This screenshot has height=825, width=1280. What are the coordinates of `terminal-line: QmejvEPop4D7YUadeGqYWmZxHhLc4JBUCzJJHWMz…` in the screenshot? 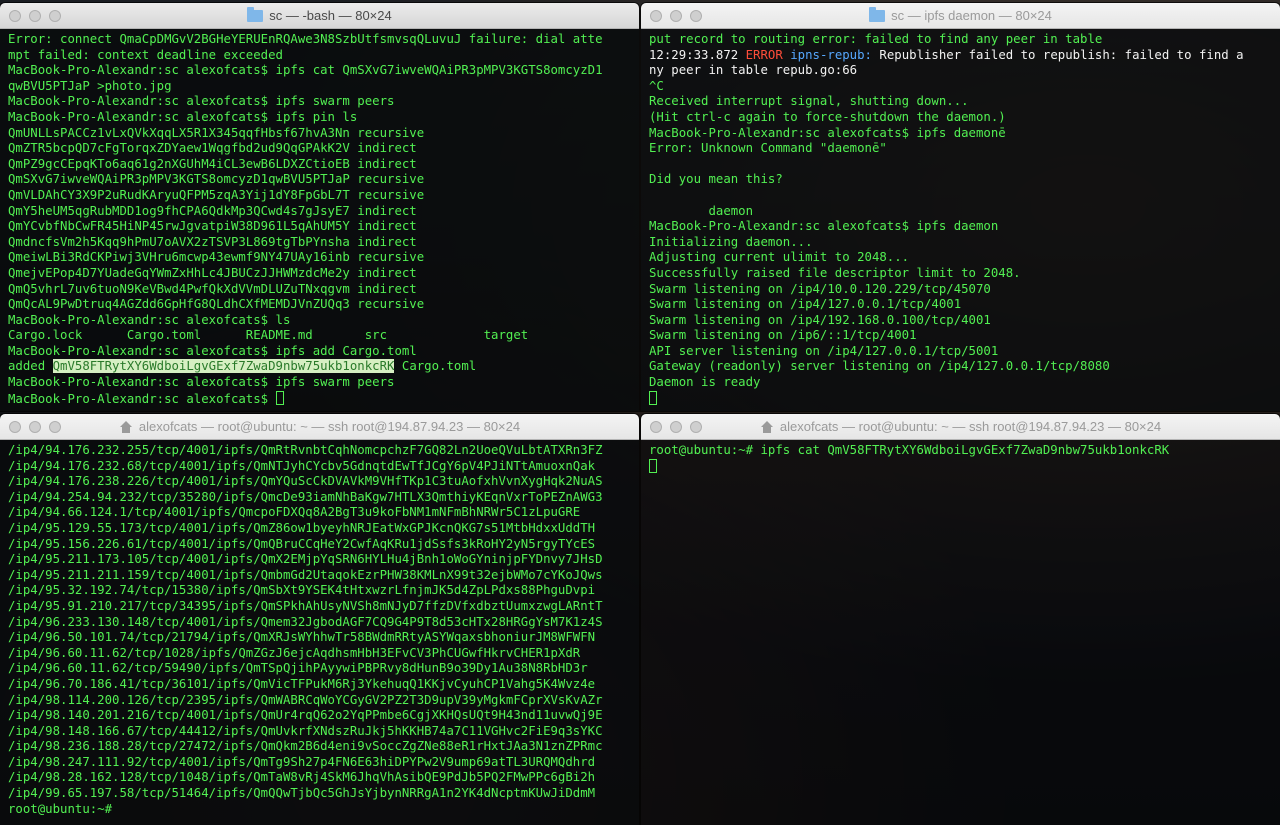 It's located at (212, 272).